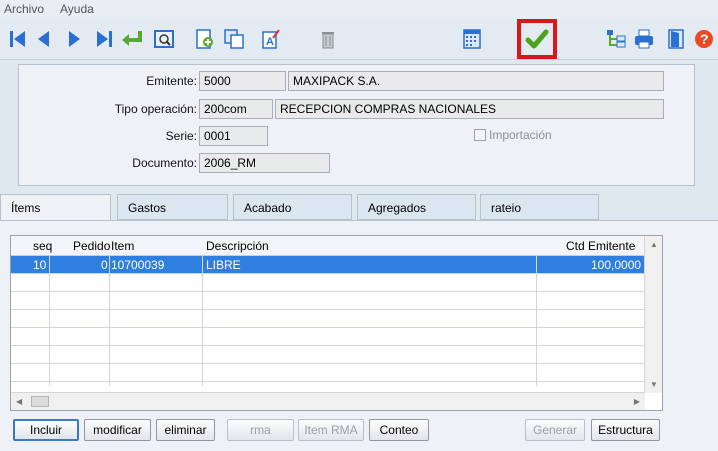 This screenshot has height=451, width=718. What do you see at coordinates (236, 109) in the screenshot?
I see `tipo-operacion-code-field: 200com` at bounding box center [236, 109].